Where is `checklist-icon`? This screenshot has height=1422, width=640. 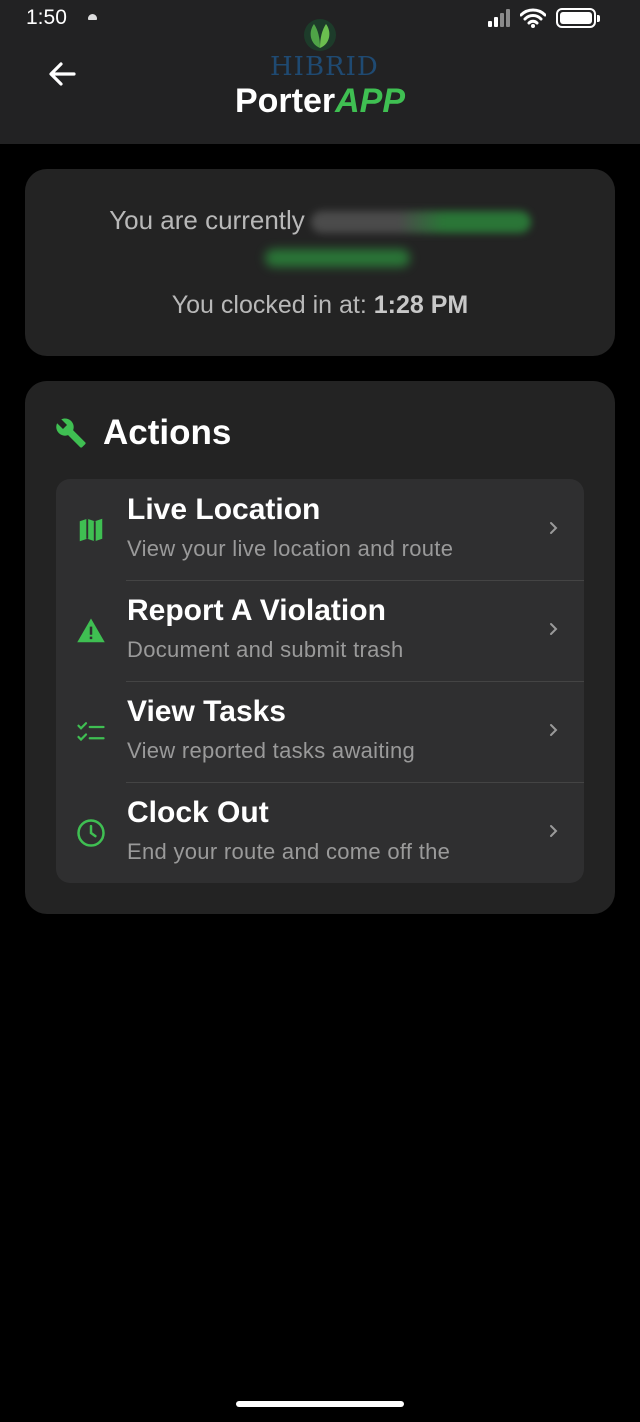
checklist-icon is located at coordinates (91, 732).